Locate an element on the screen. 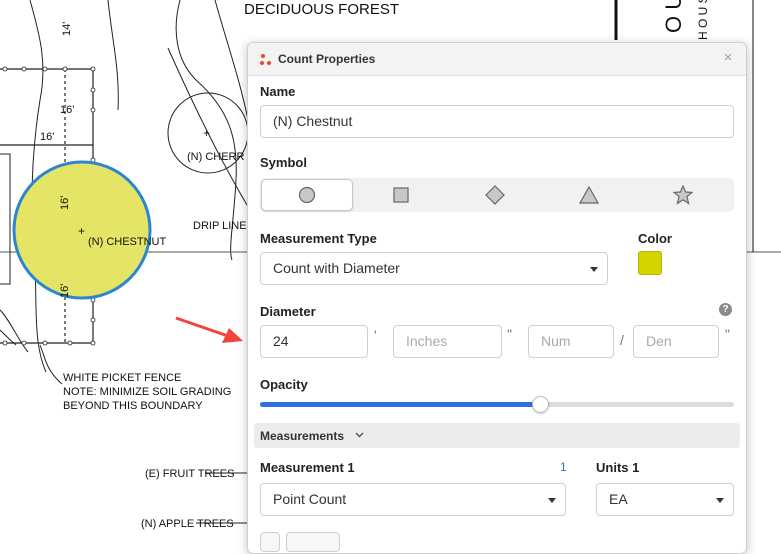 The height and width of the screenshot is (554, 781). symbol-label: Symbol is located at coordinates (283, 162).